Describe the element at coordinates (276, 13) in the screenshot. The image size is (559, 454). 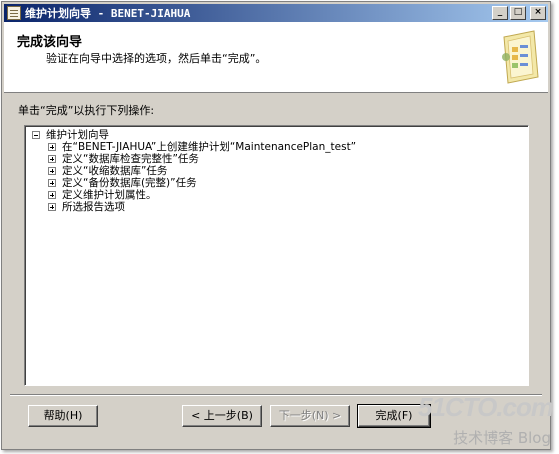
I see `title-bar: 维护计划向导 - BENET-JIAHUA _ □ ×` at that location.